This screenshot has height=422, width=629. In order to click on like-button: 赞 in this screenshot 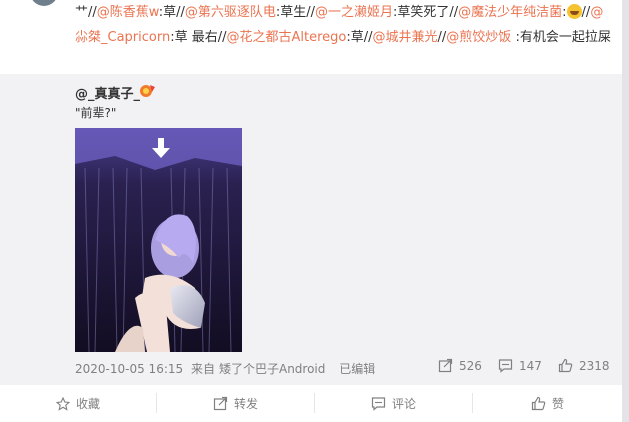, I will do `click(547, 403)`.